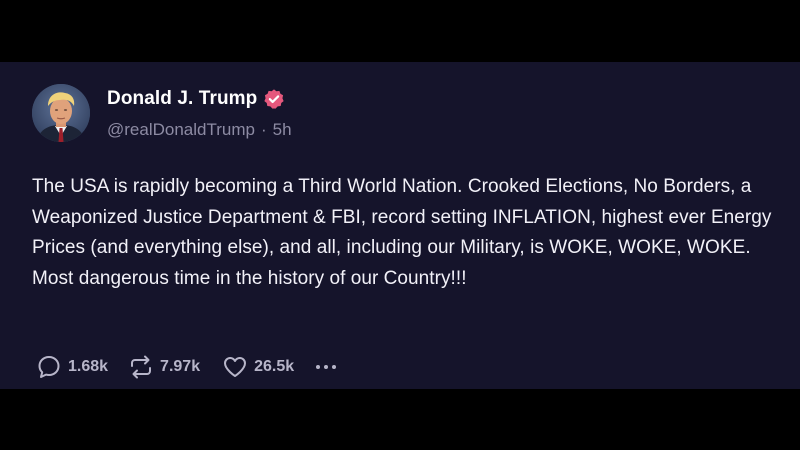 Image resolution: width=800 pixels, height=450 pixels. What do you see at coordinates (400, 31) in the screenshot?
I see `letterbox-top` at bounding box center [400, 31].